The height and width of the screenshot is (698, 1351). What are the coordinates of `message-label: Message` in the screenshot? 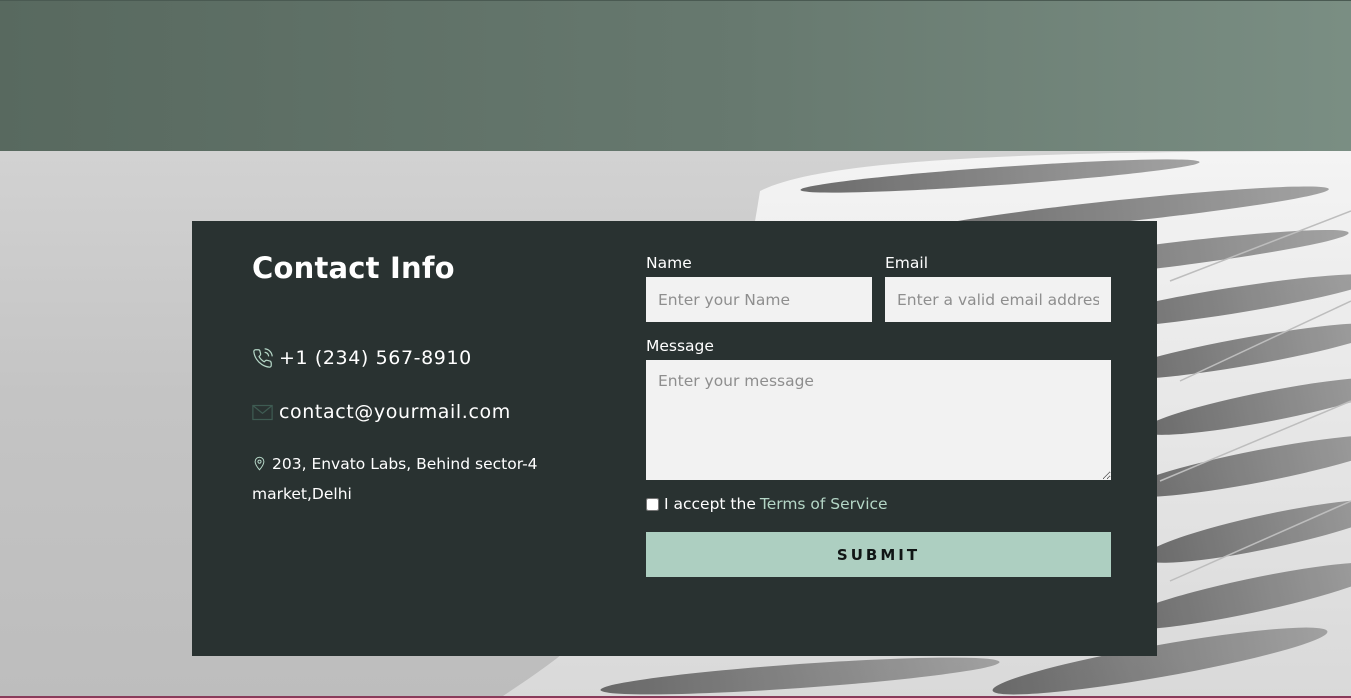 It's located at (680, 346).